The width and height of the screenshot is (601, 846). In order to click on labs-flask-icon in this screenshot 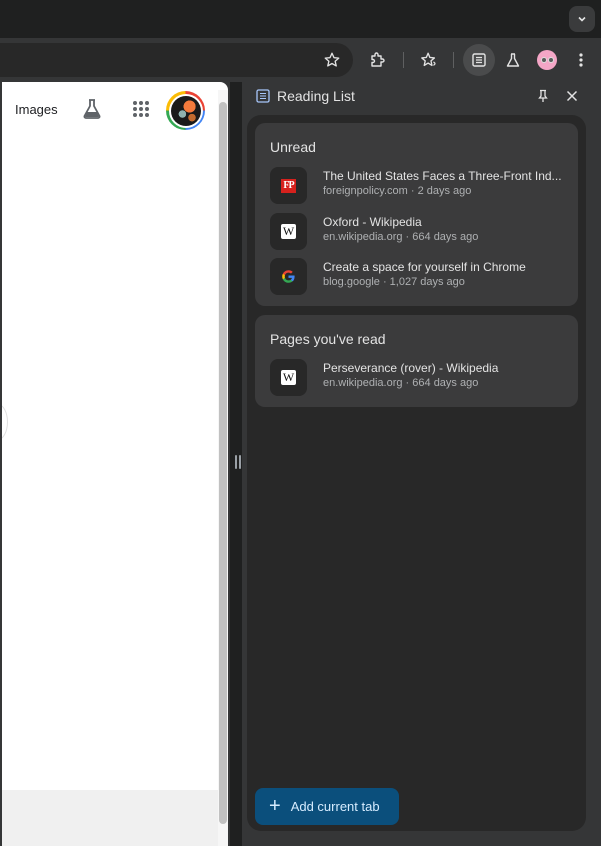, I will do `click(513, 60)`.